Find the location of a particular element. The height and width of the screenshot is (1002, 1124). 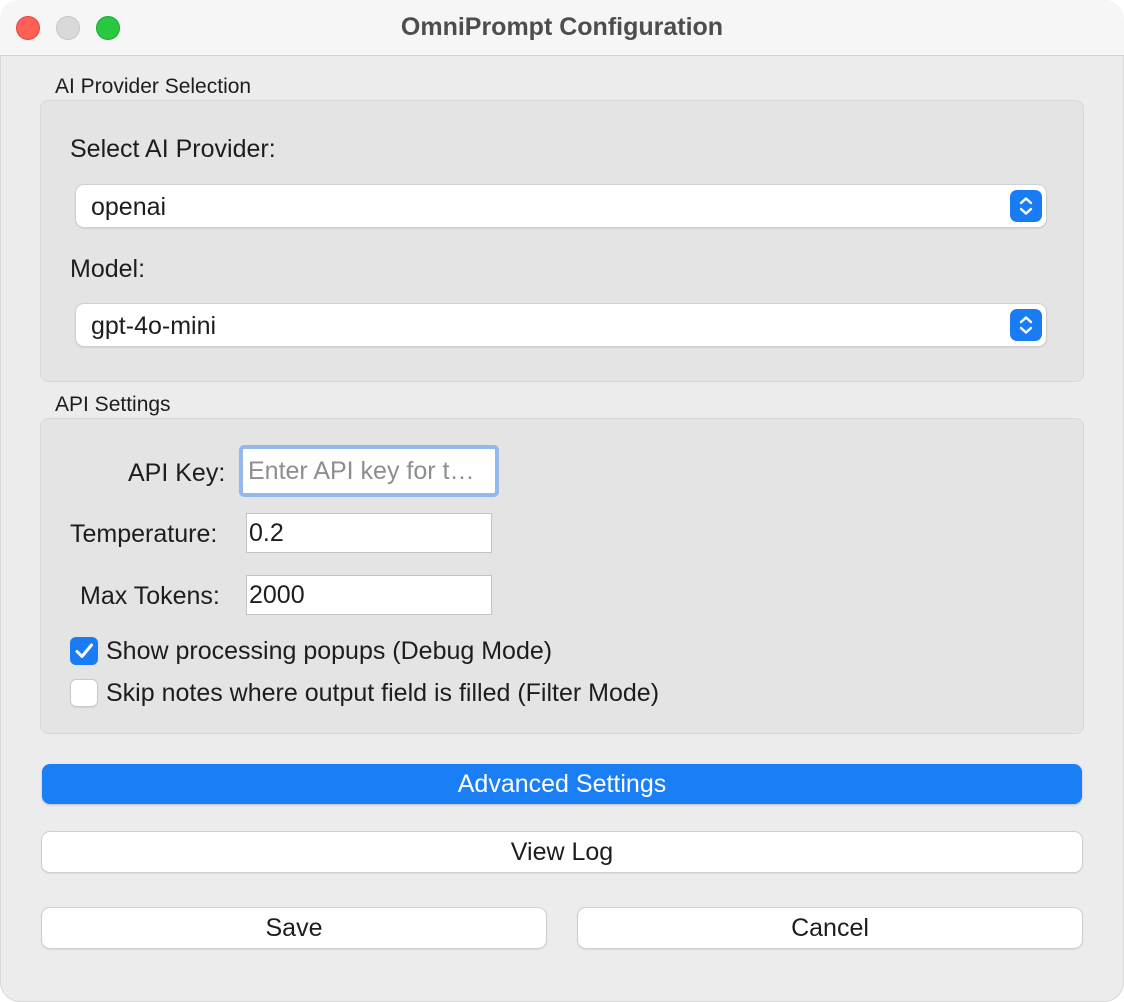

provider-group-title: AI Provider Selection is located at coordinates (153, 86).